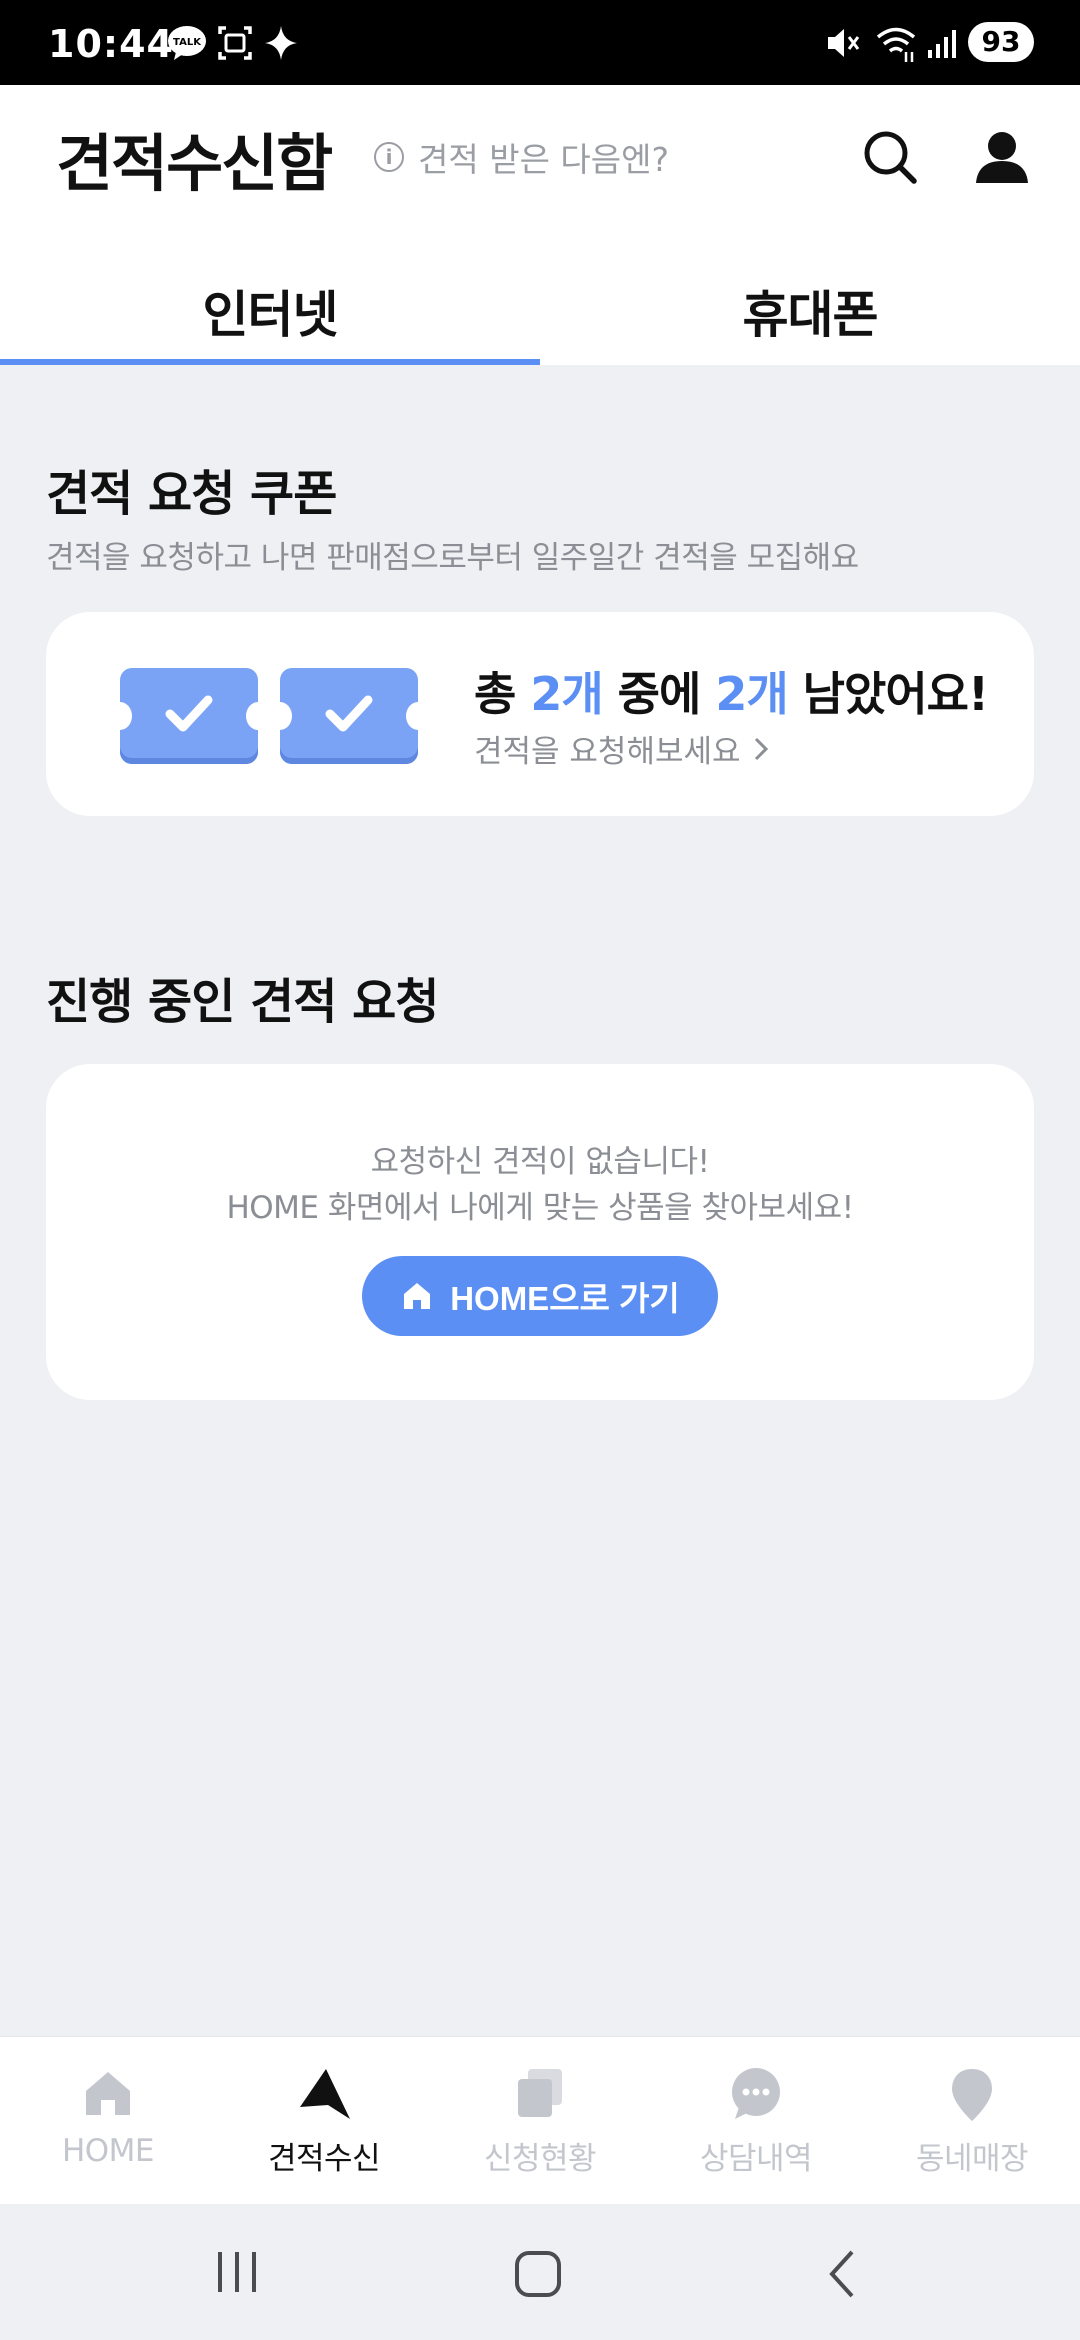 Image resolution: width=1080 pixels, height=2340 pixels. I want to click on tab-mobile: 휴대폰, so click(810, 305).